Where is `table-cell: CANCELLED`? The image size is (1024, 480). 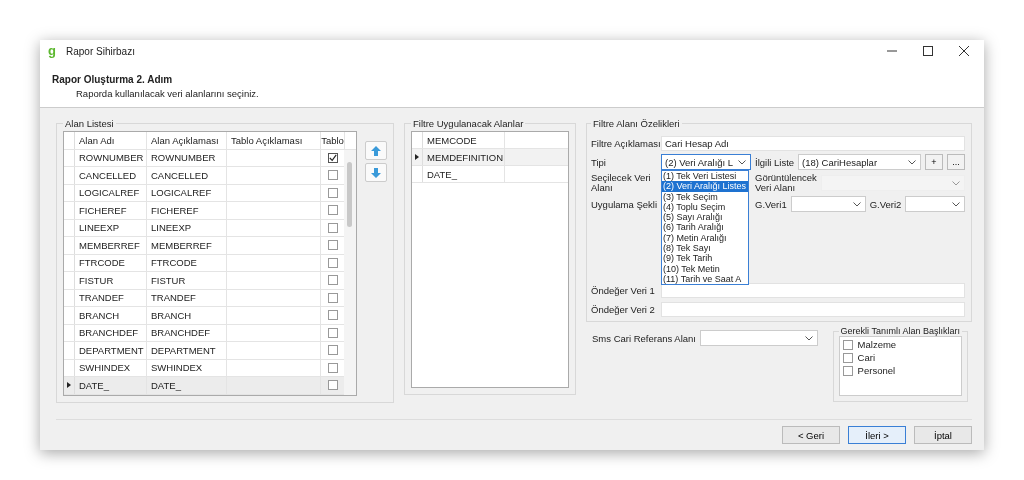 table-cell: CANCELLED is located at coordinates (111, 175).